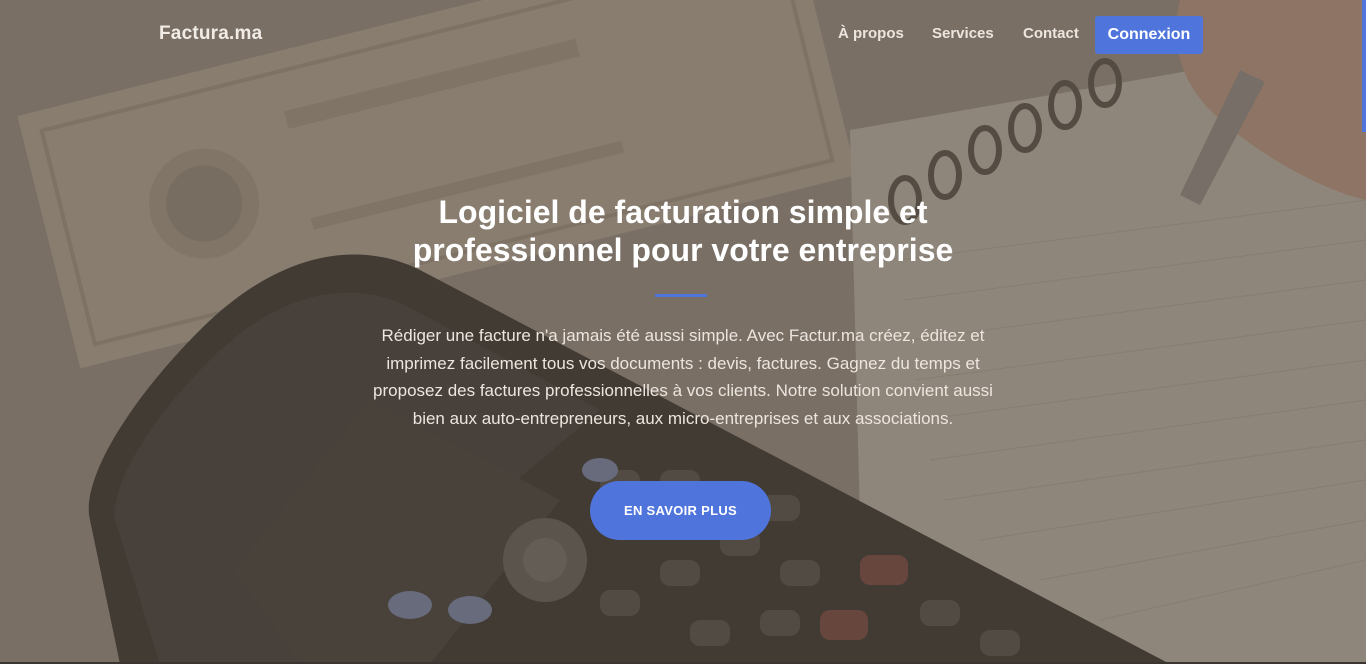 This screenshot has height=664, width=1366. I want to click on hero-title-line-2: professionnel pour votre entreprise, so click(683, 250).